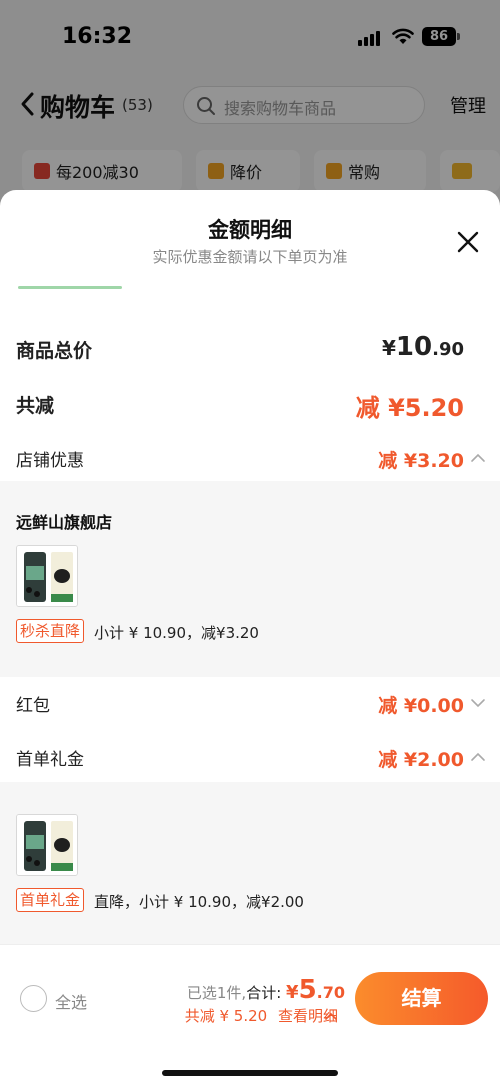 This screenshot has height=1084, width=500. Describe the element at coordinates (421, 461) in the screenshot. I see `store-discount-value: 减 ¥3.20` at that location.